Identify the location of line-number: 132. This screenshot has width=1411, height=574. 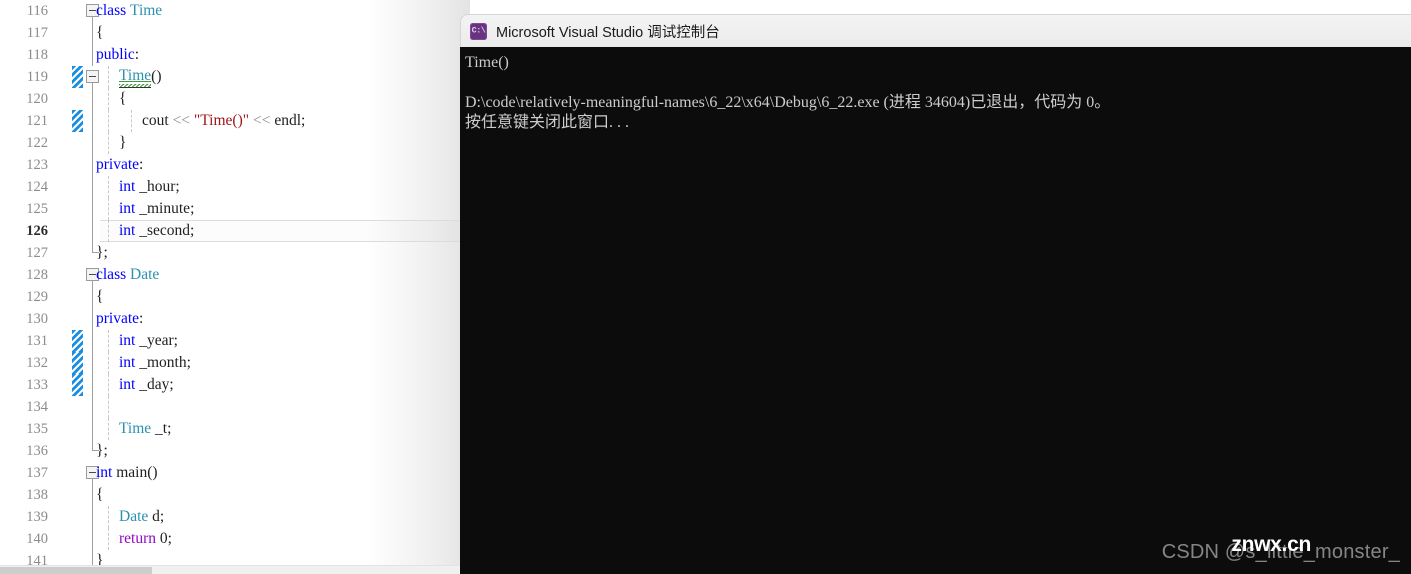
(37, 362).